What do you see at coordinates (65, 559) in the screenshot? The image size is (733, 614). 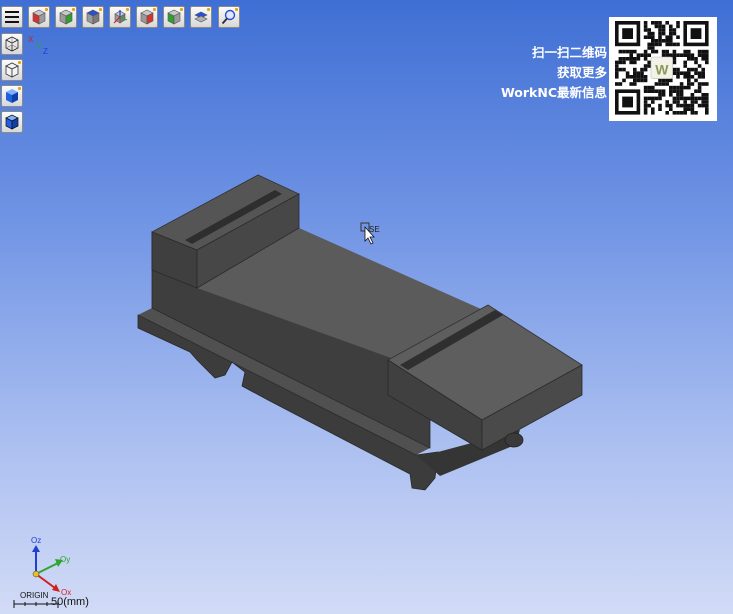 I see `triad-y-label: Oy` at bounding box center [65, 559].